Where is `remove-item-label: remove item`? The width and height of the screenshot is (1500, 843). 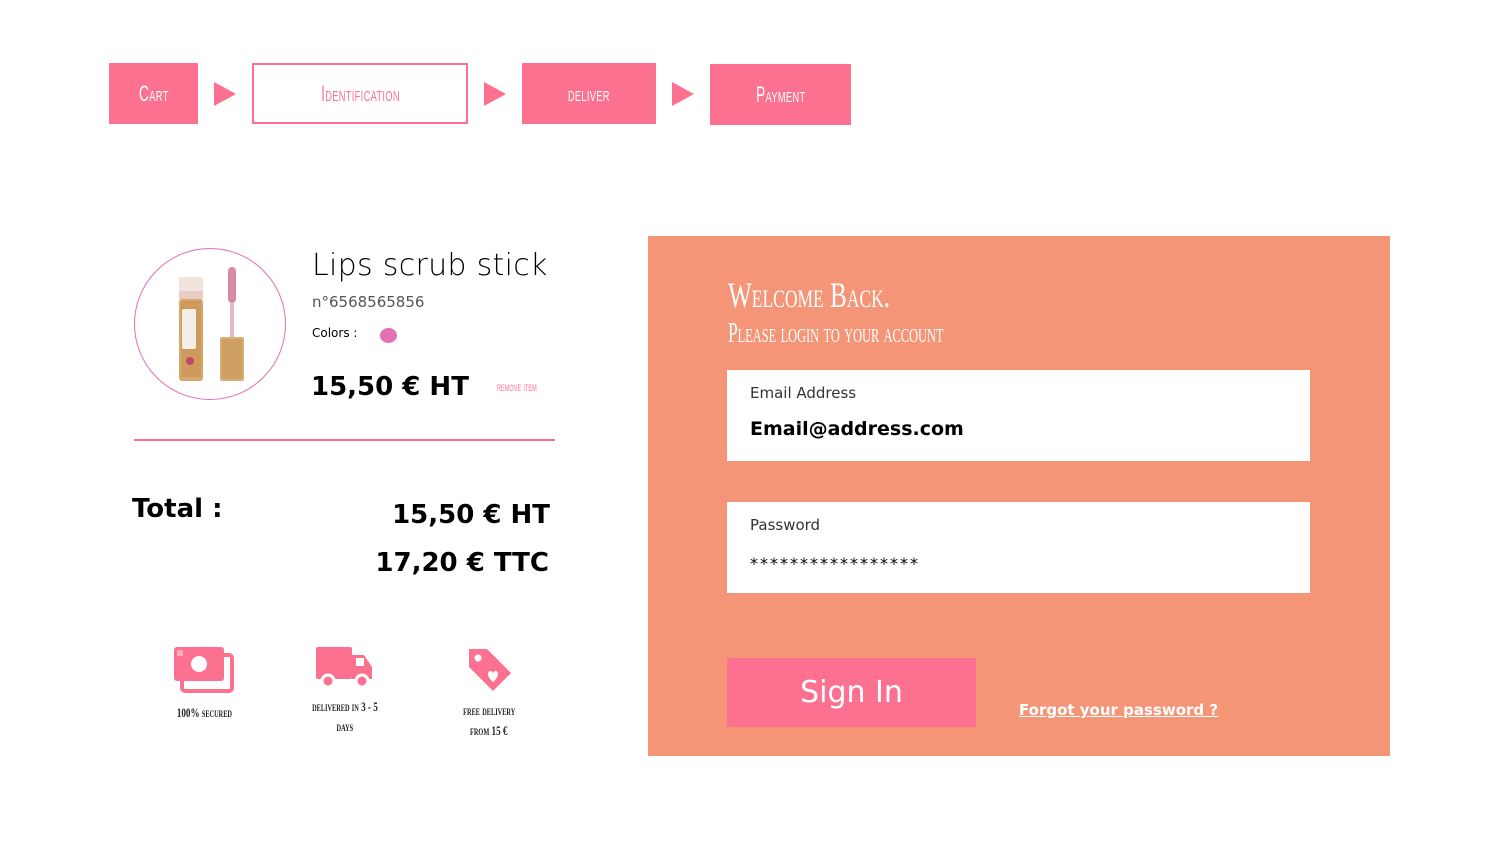
remove-item-label: remove item is located at coordinates (517, 386).